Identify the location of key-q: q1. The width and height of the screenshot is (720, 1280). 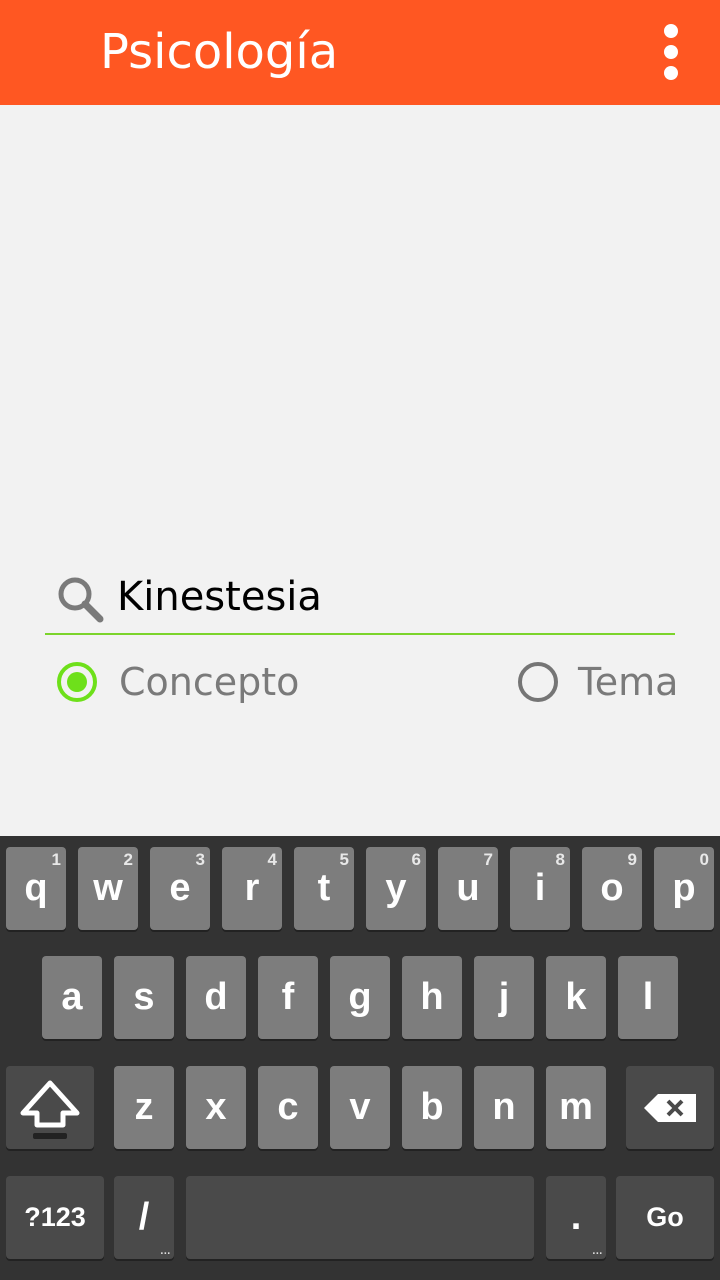
(36, 888).